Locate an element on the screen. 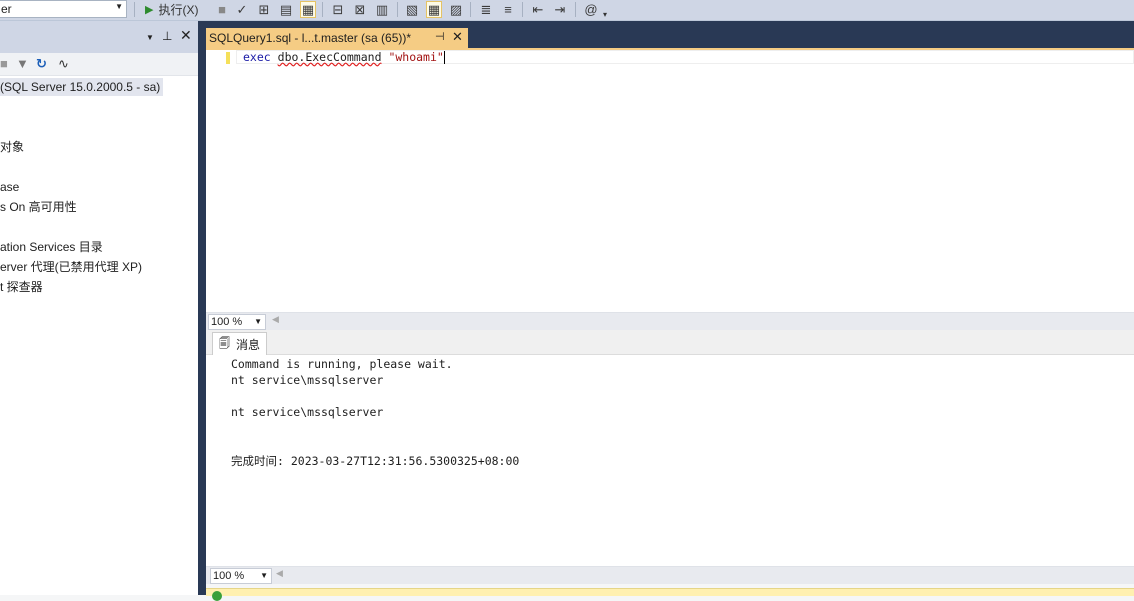  code-keyword: exec is located at coordinates (257, 57).